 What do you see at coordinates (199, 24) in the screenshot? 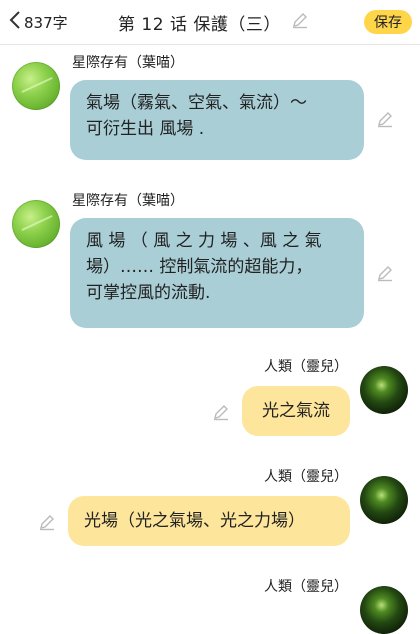
I see `chapter-title: 第 12 话 保護（三）` at bounding box center [199, 24].